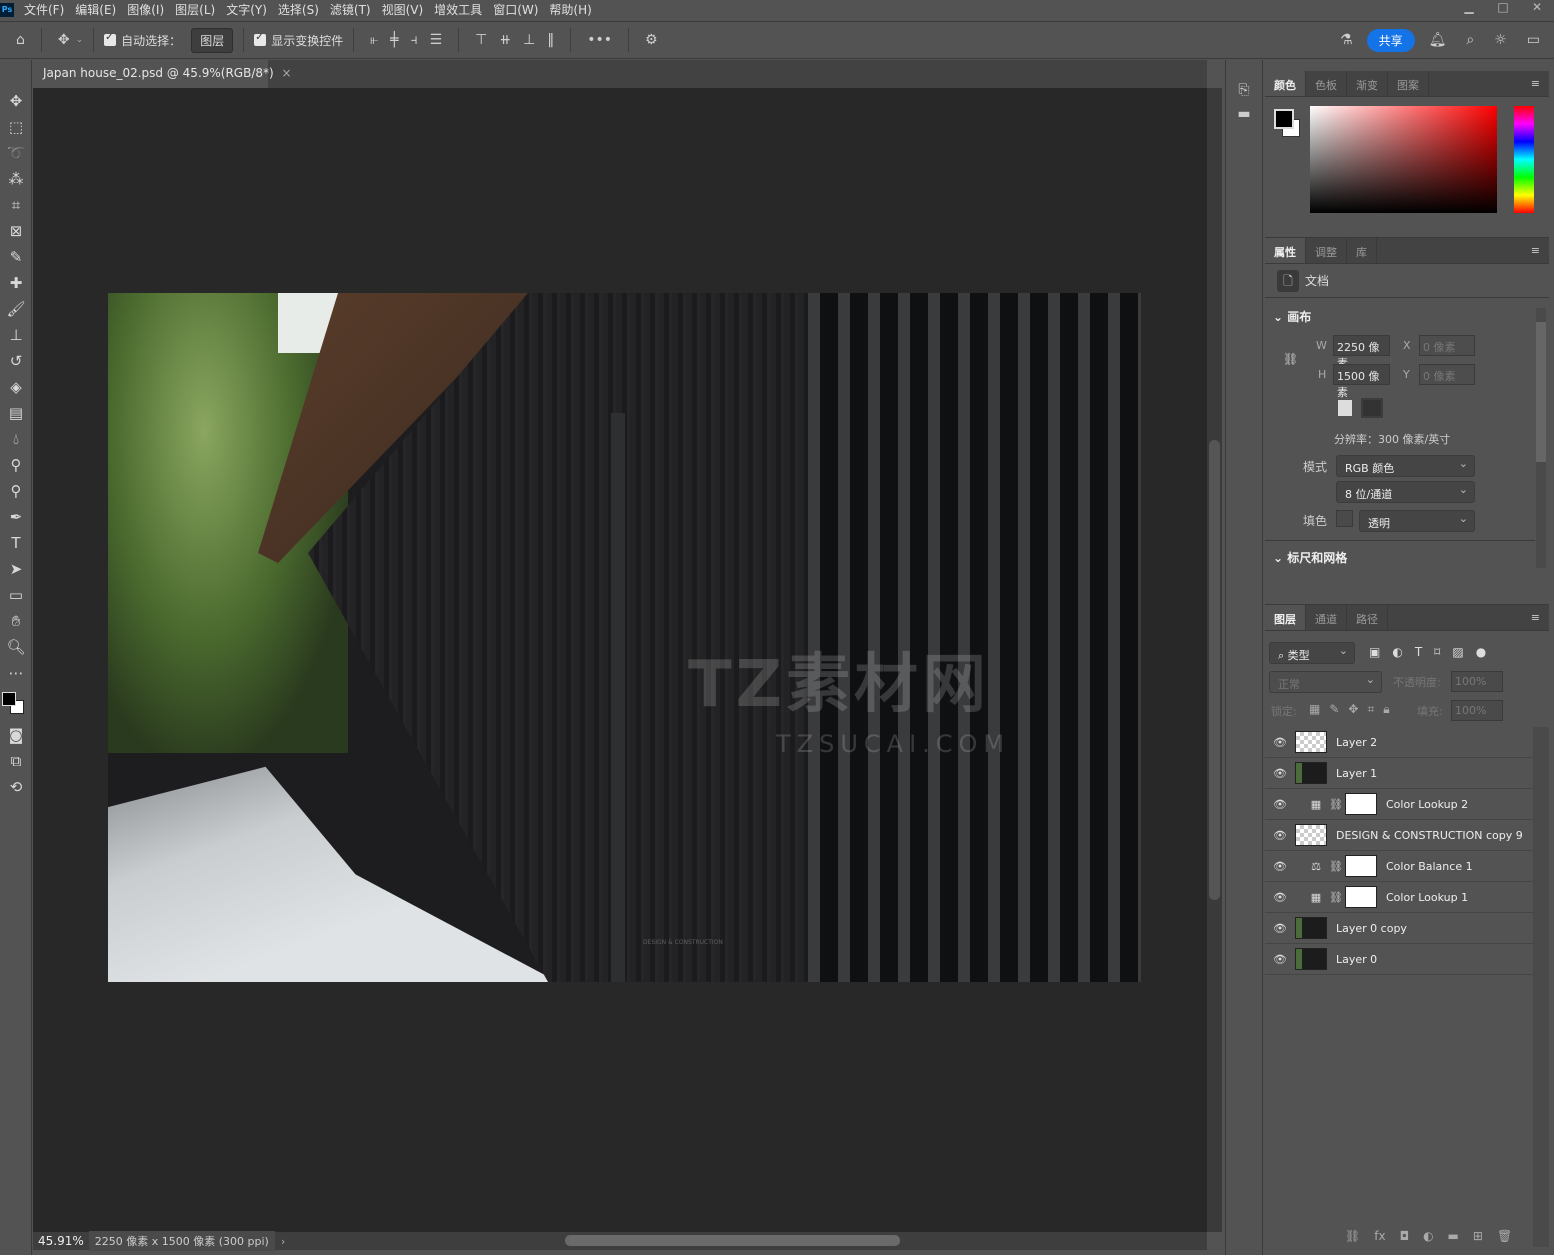  I want to click on auto-select-target-dropdown: 图层, so click(212, 40).